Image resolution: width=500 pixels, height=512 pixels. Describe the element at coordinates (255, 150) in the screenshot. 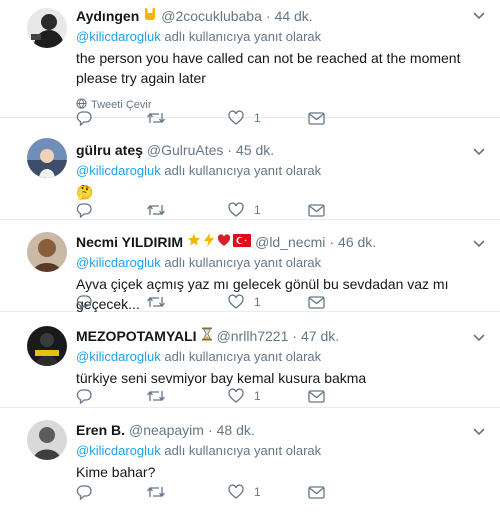

I see `timestamp: 45 dk.` at that location.